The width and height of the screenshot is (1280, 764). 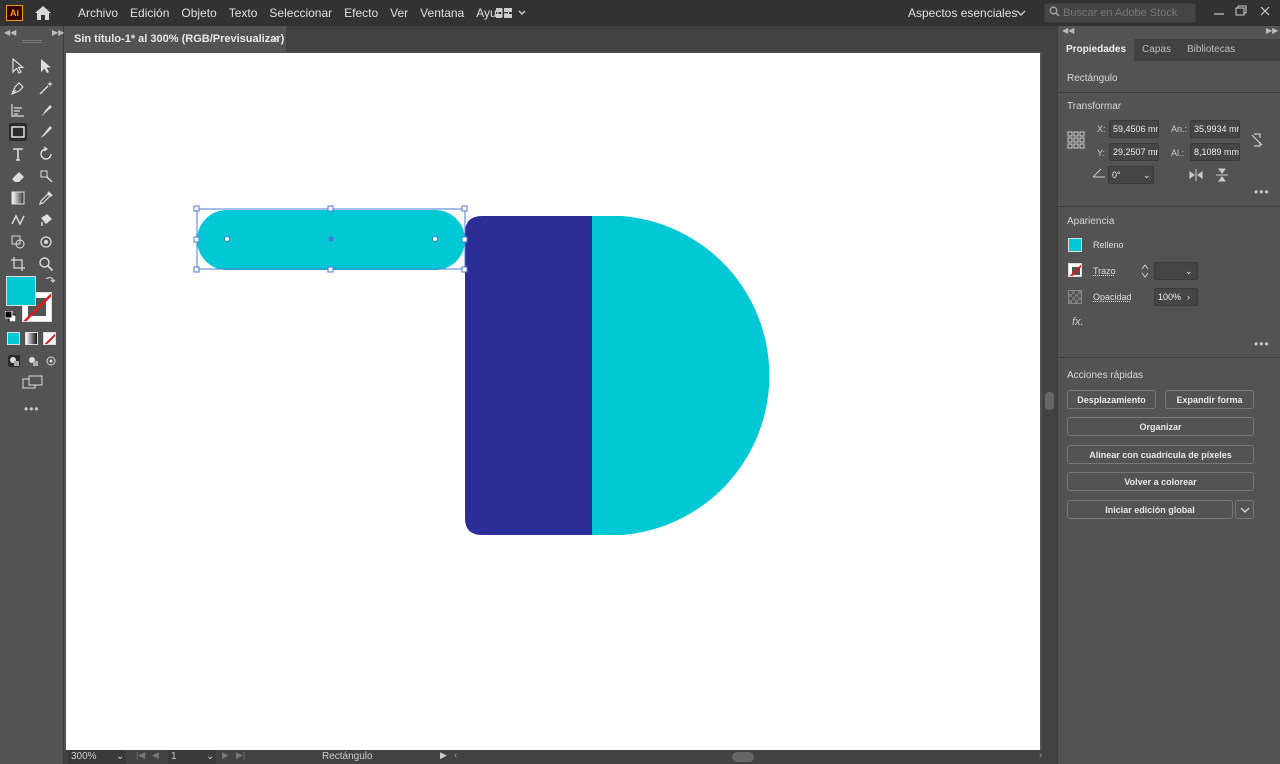 What do you see at coordinates (1176, 271) in the screenshot?
I see `stroke-weight-field: ⌄` at bounding box center [1176, 271].